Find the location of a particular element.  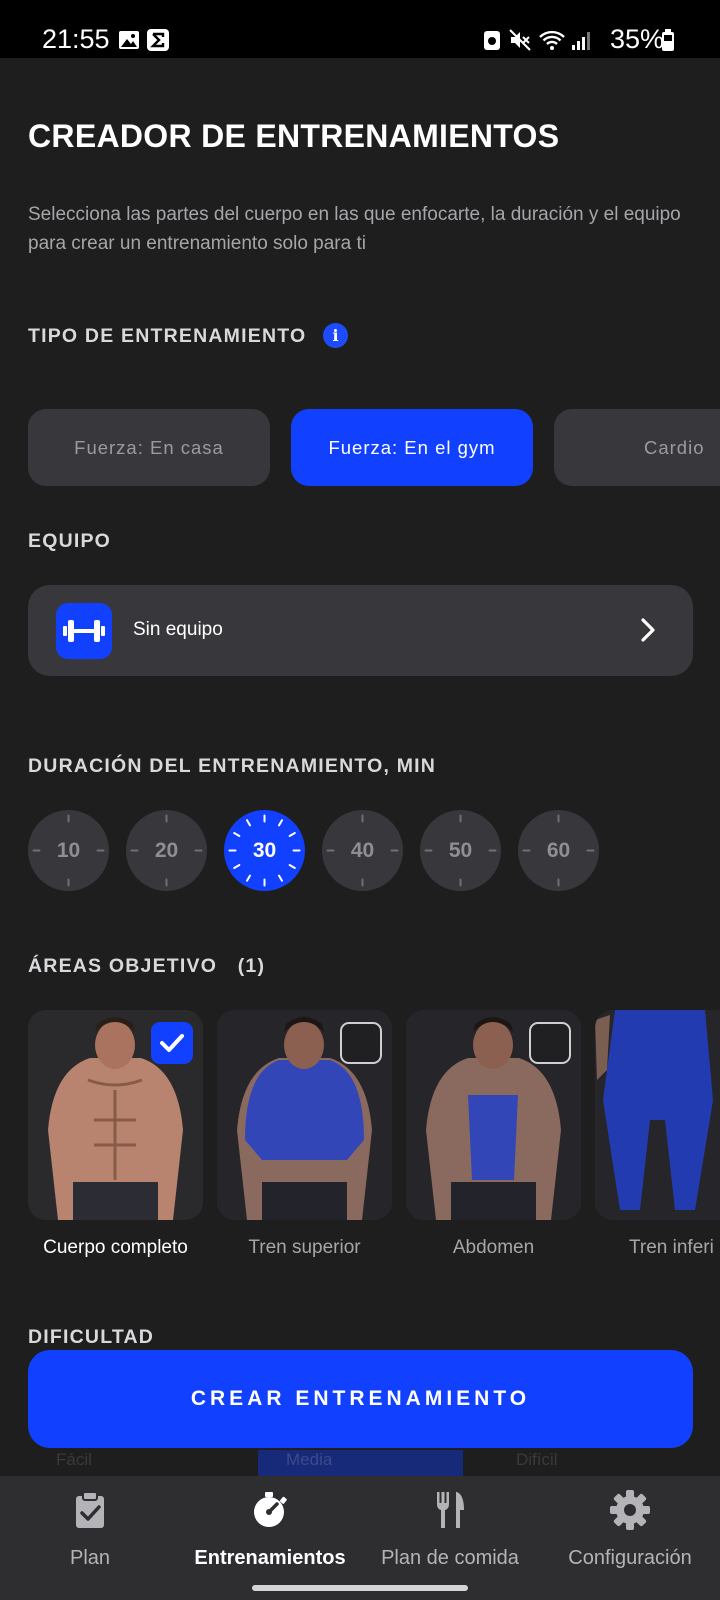

nav-label-workouts: Entrenamientos is located at coordinates (270, 1558).